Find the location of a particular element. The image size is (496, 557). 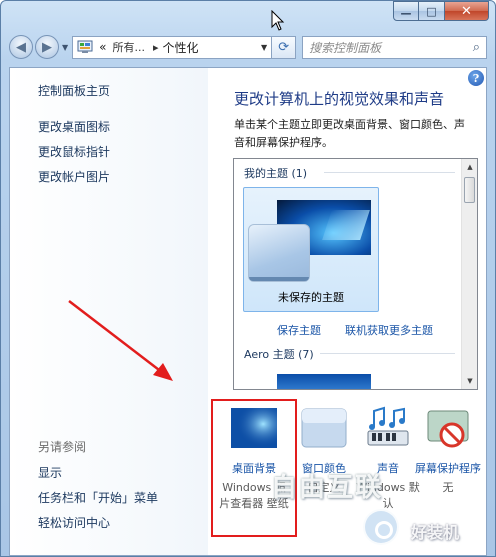

mouse-cursor-icon is located at coordinates (278, 20).